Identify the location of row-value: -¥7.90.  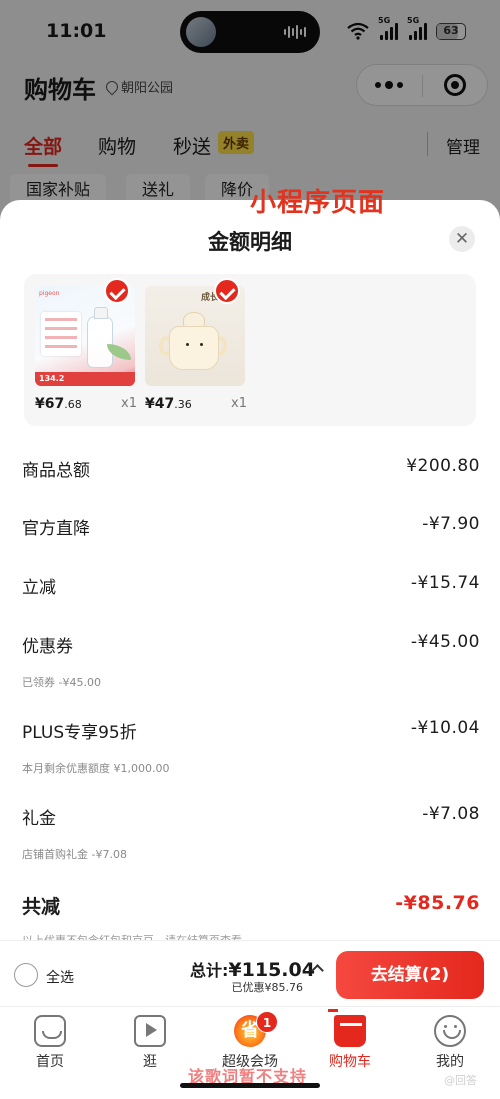
(451, 524).